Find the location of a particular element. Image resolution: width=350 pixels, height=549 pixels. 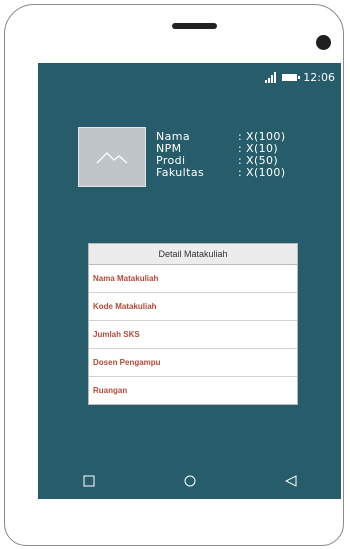

list-item-jumlah-sks: Jumlah SKS is located at coordinates (193, 335).